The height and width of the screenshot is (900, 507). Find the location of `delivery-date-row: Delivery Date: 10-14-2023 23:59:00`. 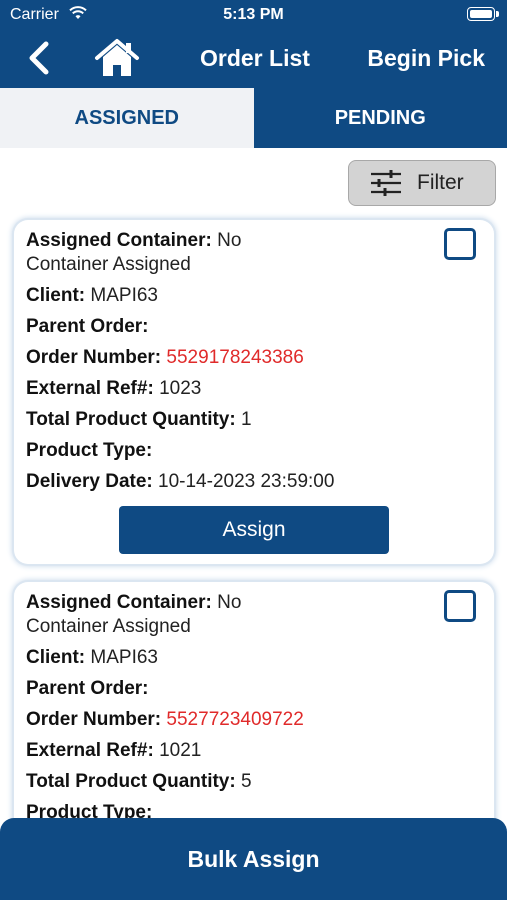

delivery-date-row: Delivery Date: 10-14-2023 23:59:00 is located at coordinates (180, 482).